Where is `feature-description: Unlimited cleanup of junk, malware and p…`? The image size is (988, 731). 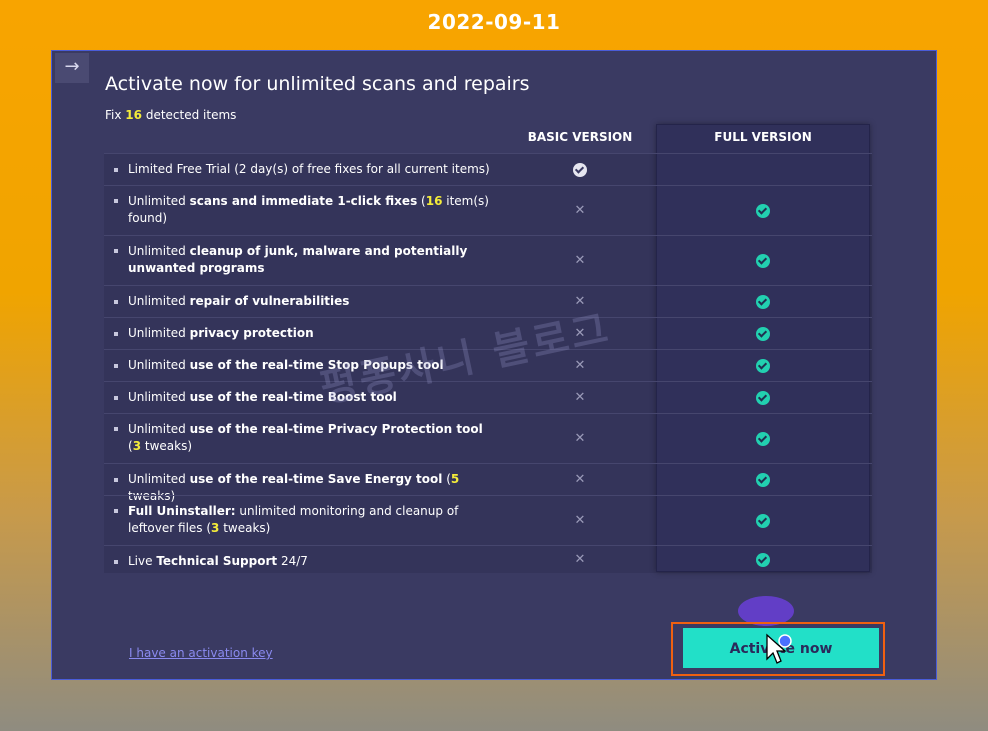 feature-description: Unlimited cleanup of junk, malware and p… is located at coordinates (298, 259).